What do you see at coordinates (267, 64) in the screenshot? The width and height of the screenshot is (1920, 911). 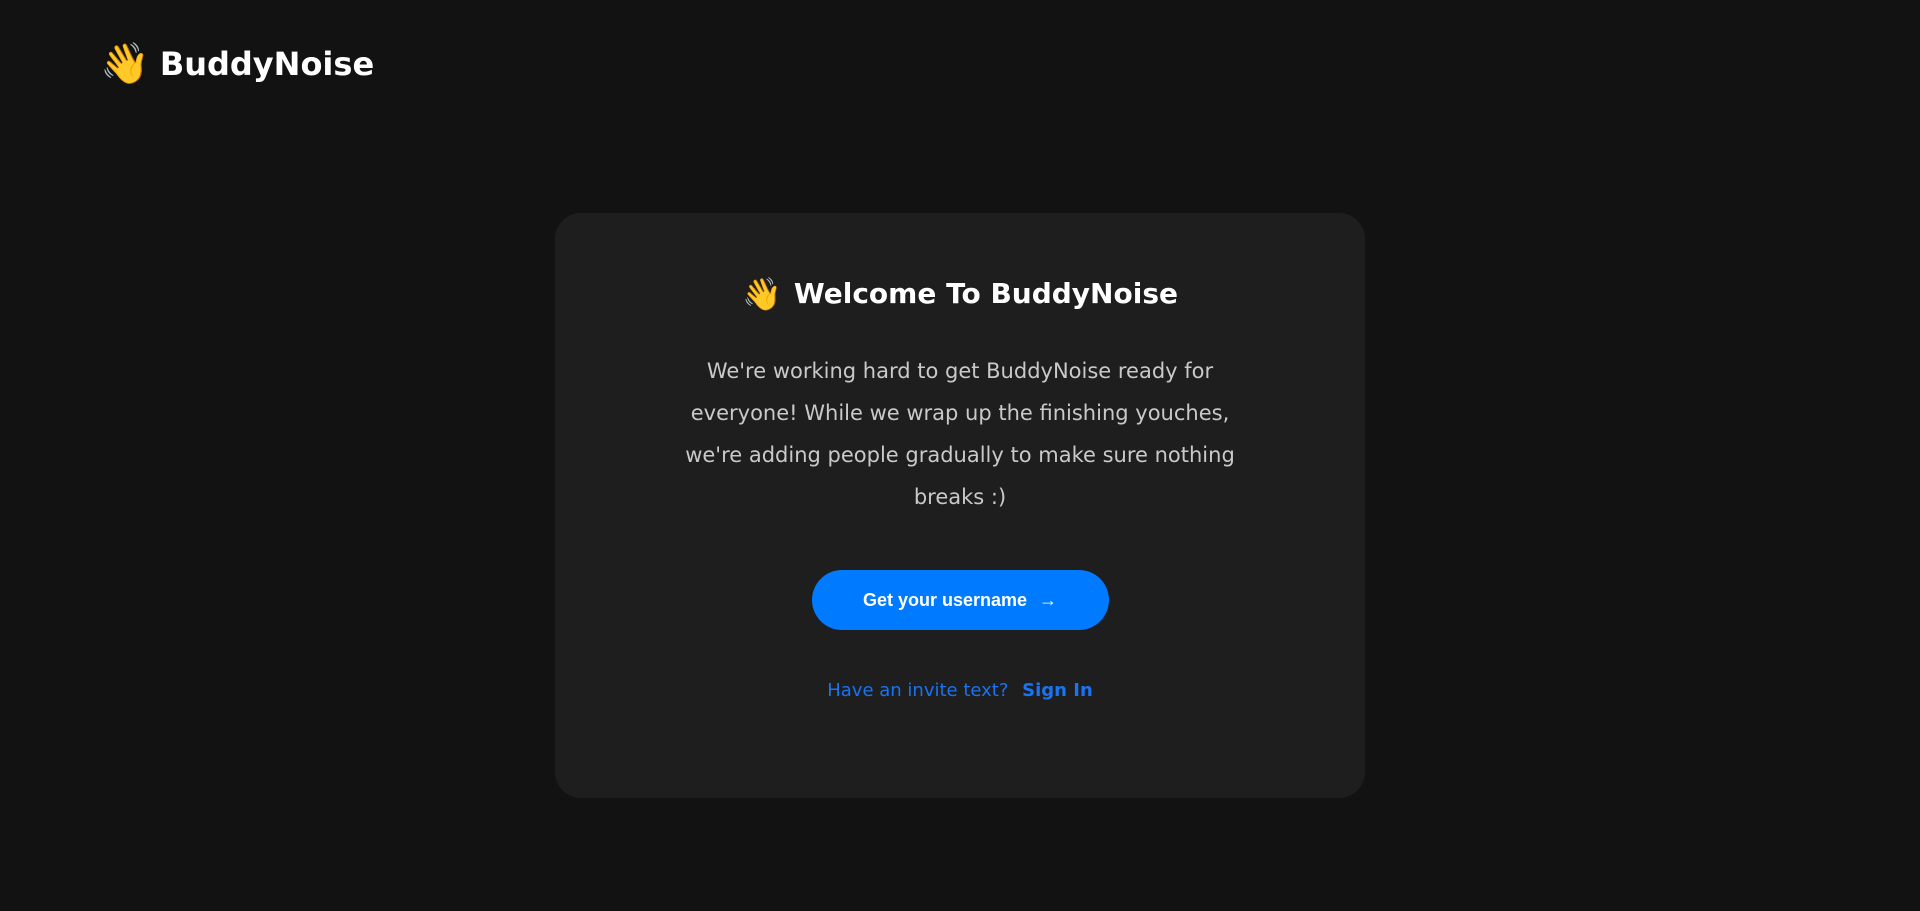 I see `brand-name: BuddyNoise` at bounding box center [267, 64].